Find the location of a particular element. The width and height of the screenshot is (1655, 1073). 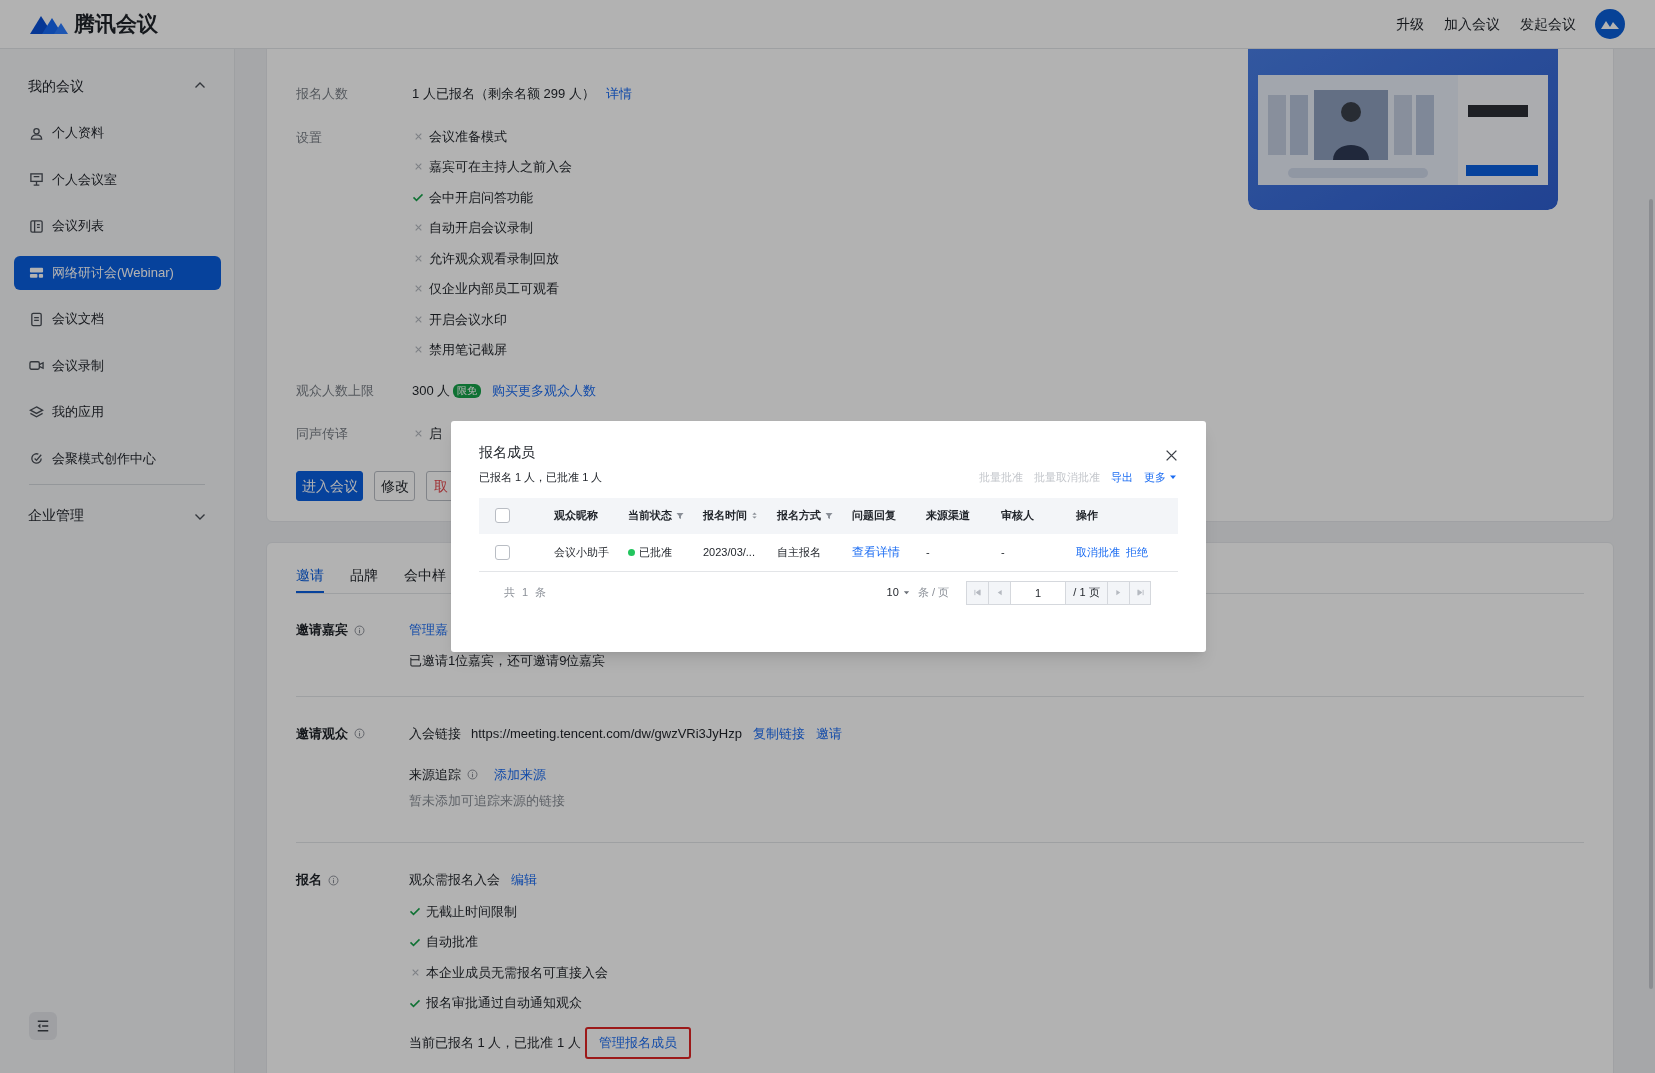

setting-label: 允许观众观看录制回放 is located at coordinates (494, 258).